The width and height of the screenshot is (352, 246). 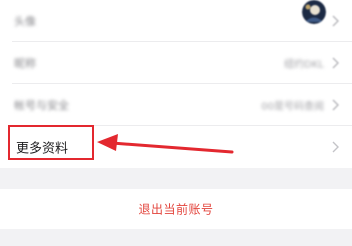 I want to click on logout-label: 退出当前账号, so click(x=176, y=209).